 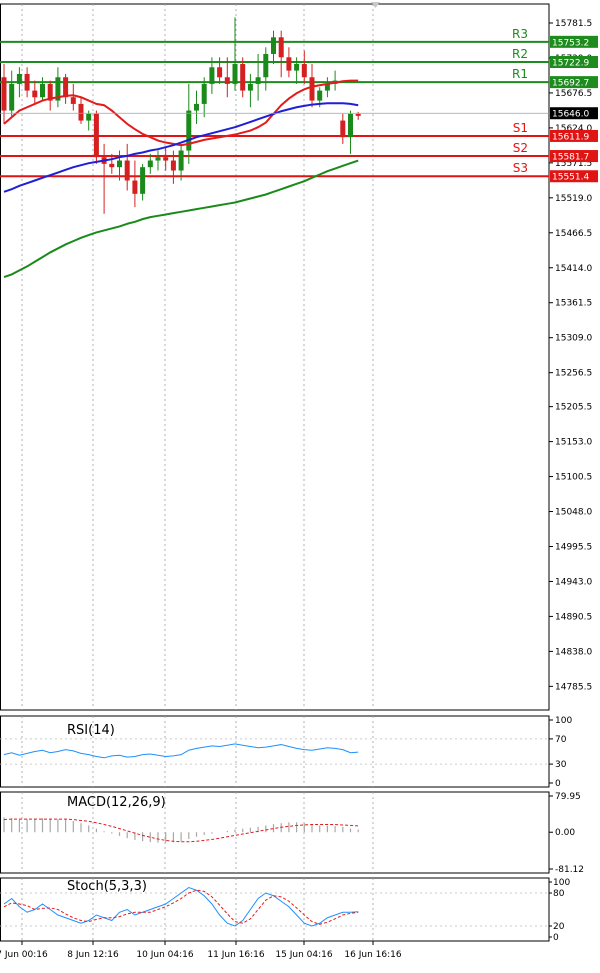 I want to click on level-name-r1: R1, so click(x=520, y=74).